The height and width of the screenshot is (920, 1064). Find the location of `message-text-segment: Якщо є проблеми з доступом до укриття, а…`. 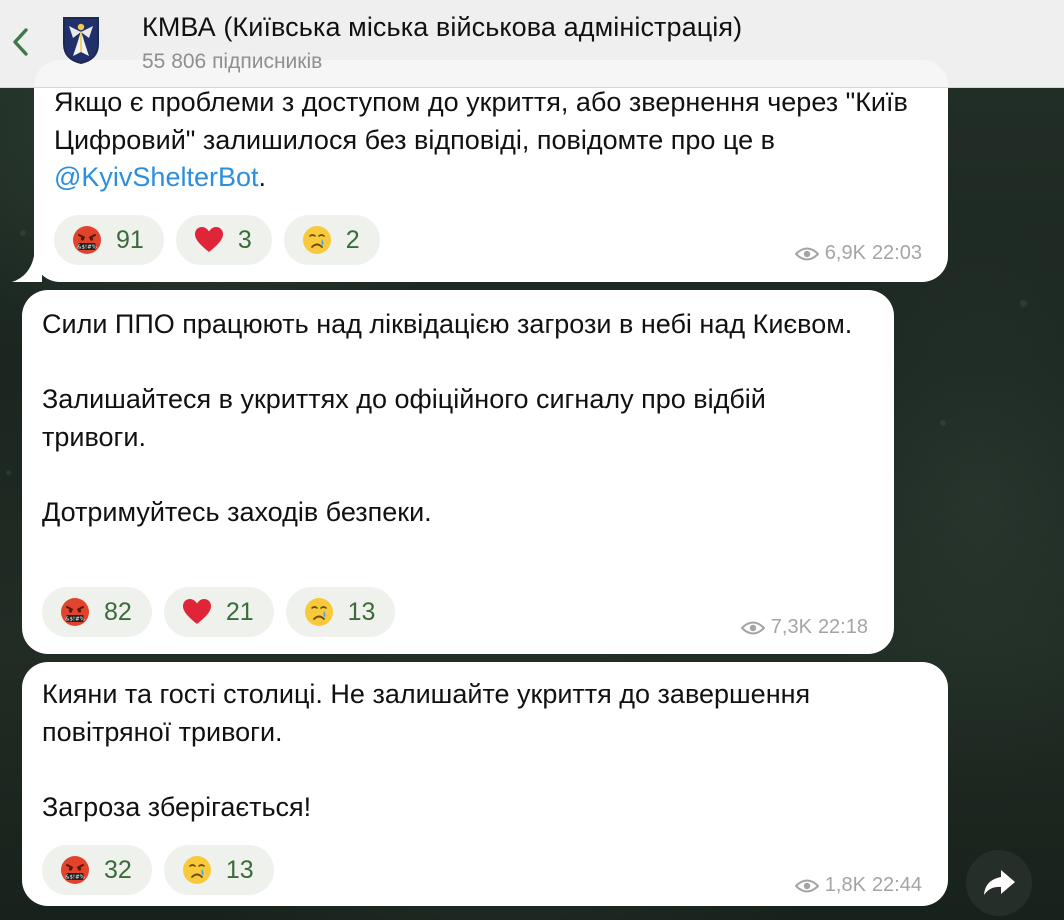

message-text-segment: Якщо є проблеми з доступом до укриття, а… is located at coordinates (481, 121).